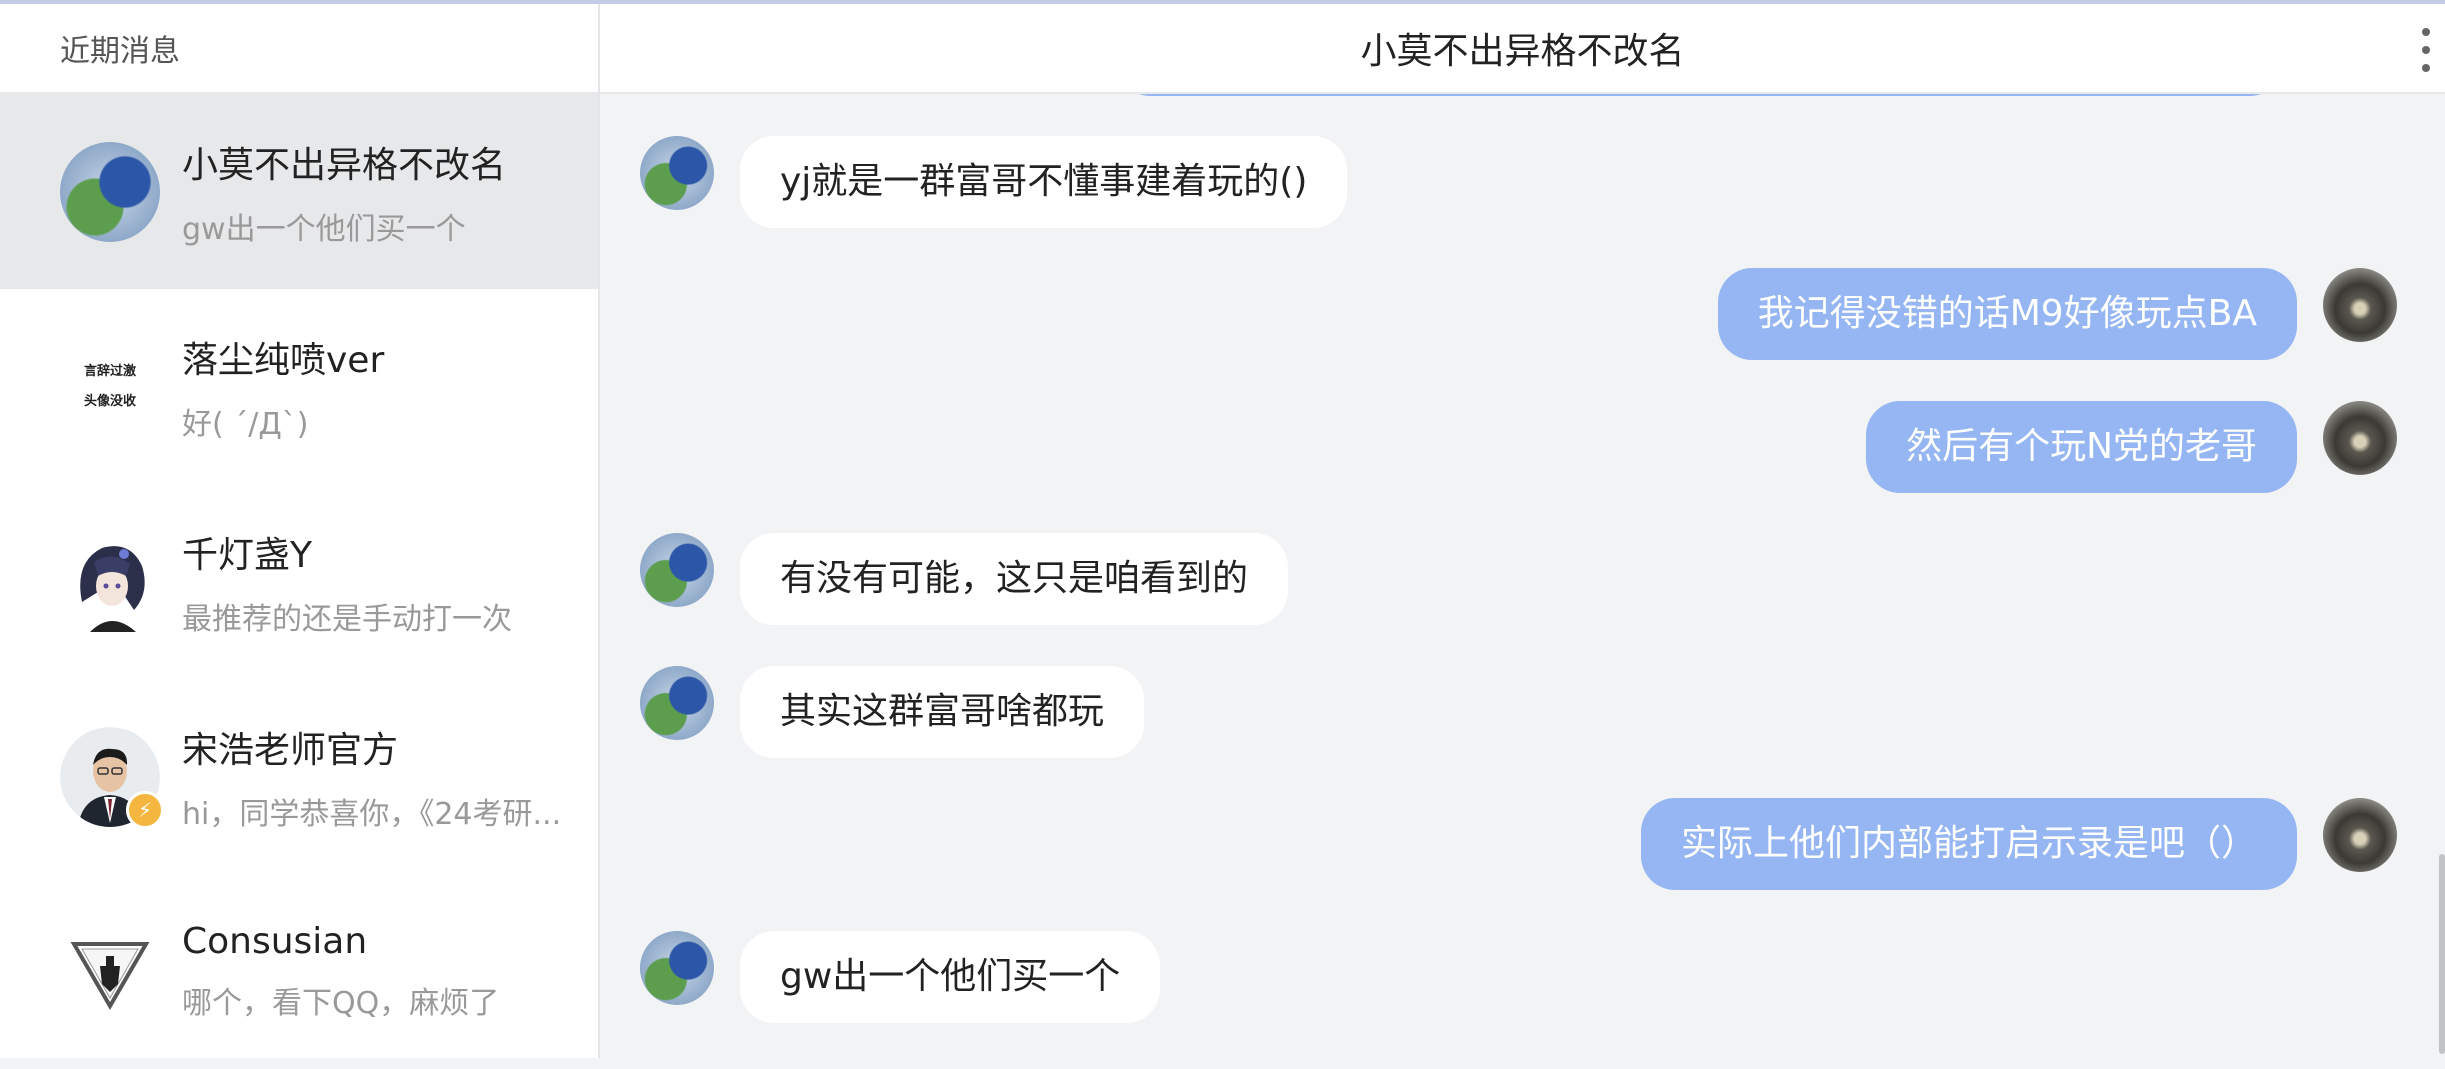  Describe the element at coordinates (110, 386) in the screenshot. I see `avatar: 言辞过激 头像没收` at that location.